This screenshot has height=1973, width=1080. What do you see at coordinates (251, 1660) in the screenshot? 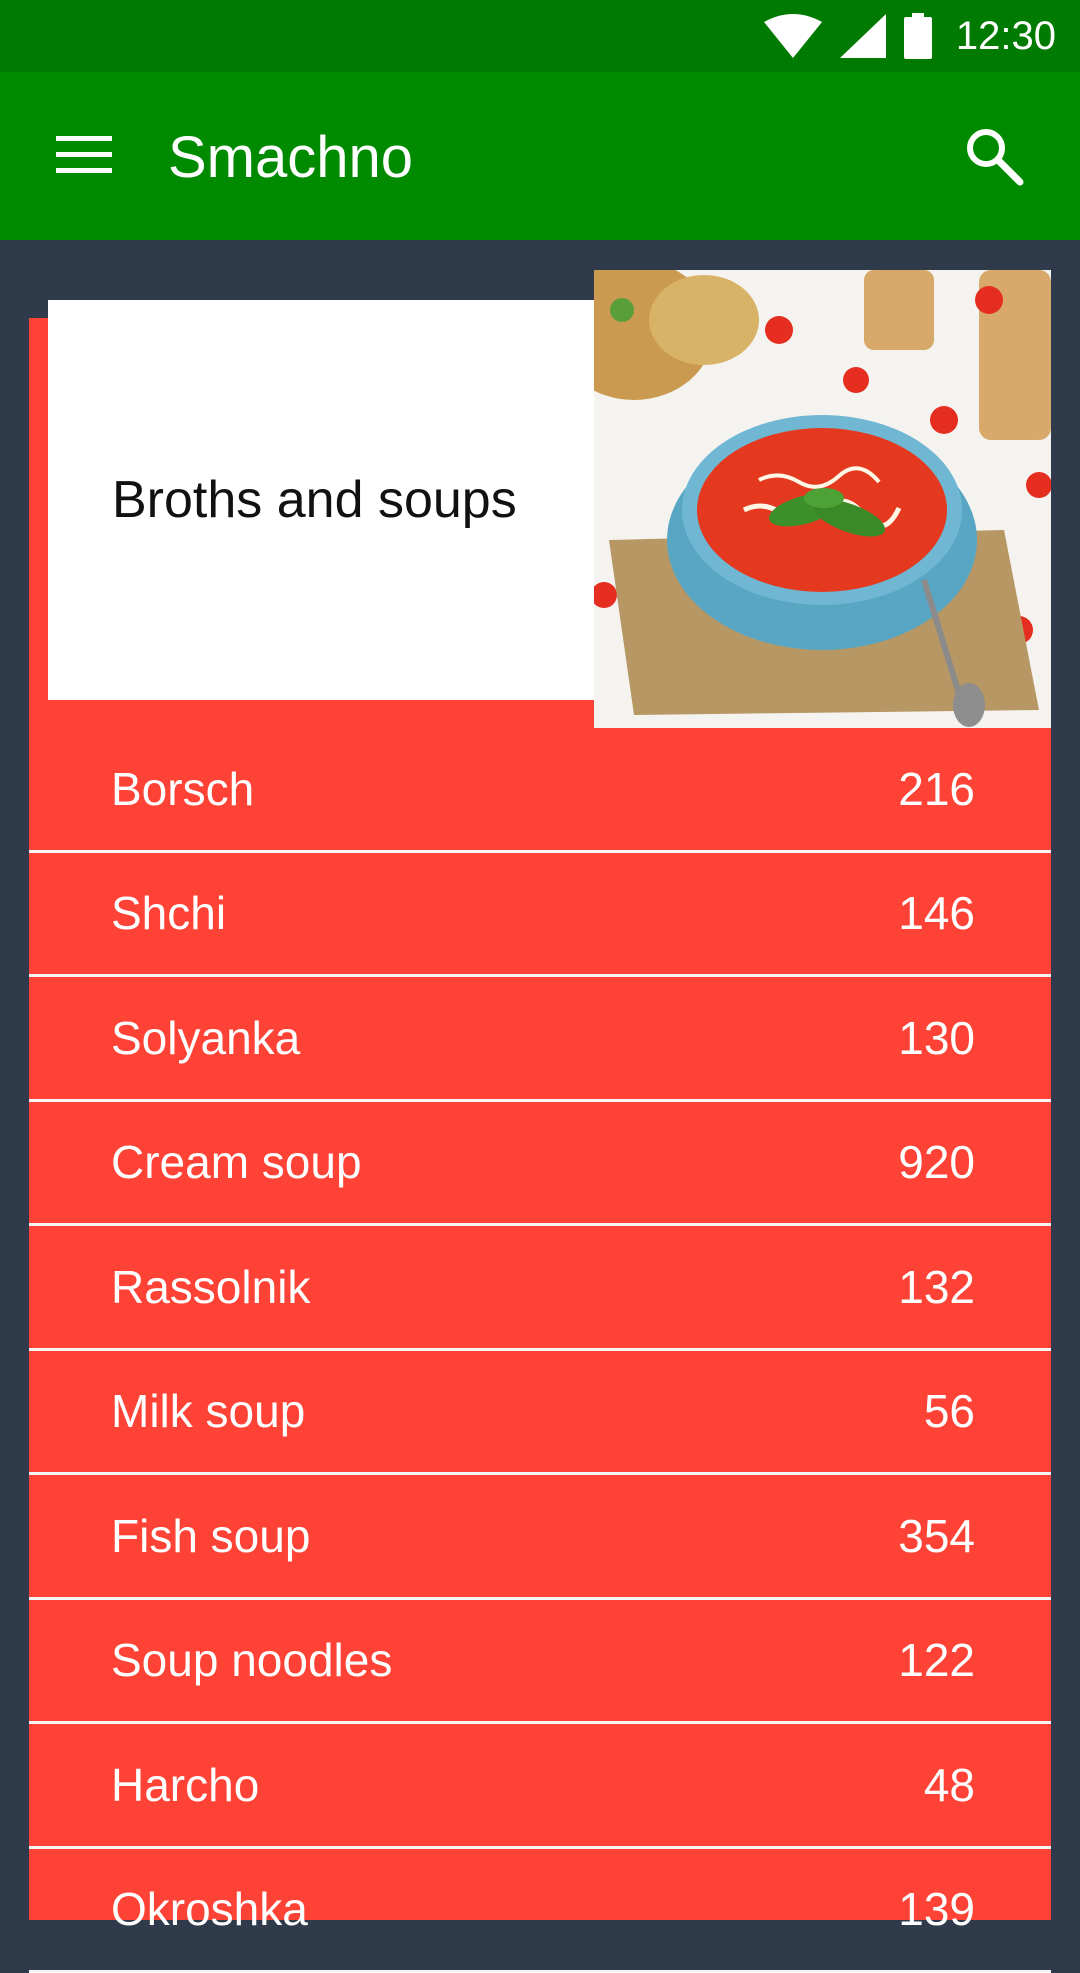
I see `recipe-name: Soup noodles` at bounding box center [251, 1660].